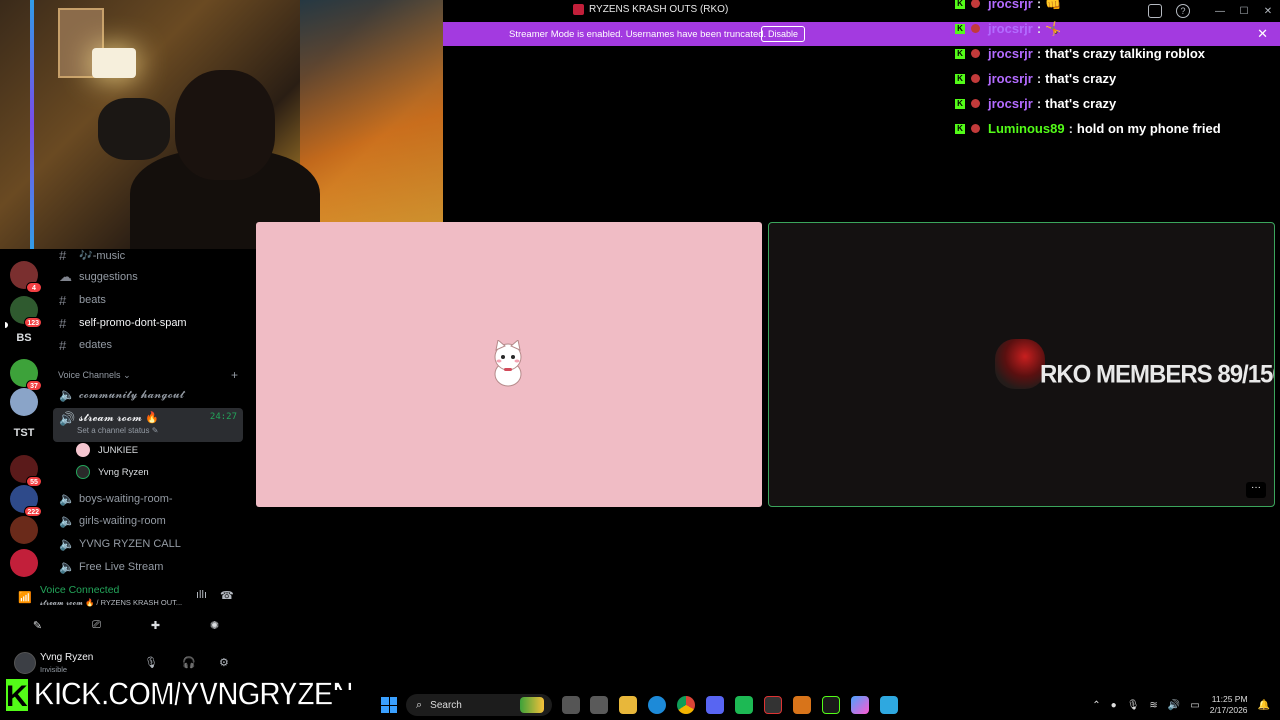  What do you see at coordinates (1229, 705) in the screenshot?
I see `clock: 11:25 PM 2/17/2026` at bounding box center [1229, 705].